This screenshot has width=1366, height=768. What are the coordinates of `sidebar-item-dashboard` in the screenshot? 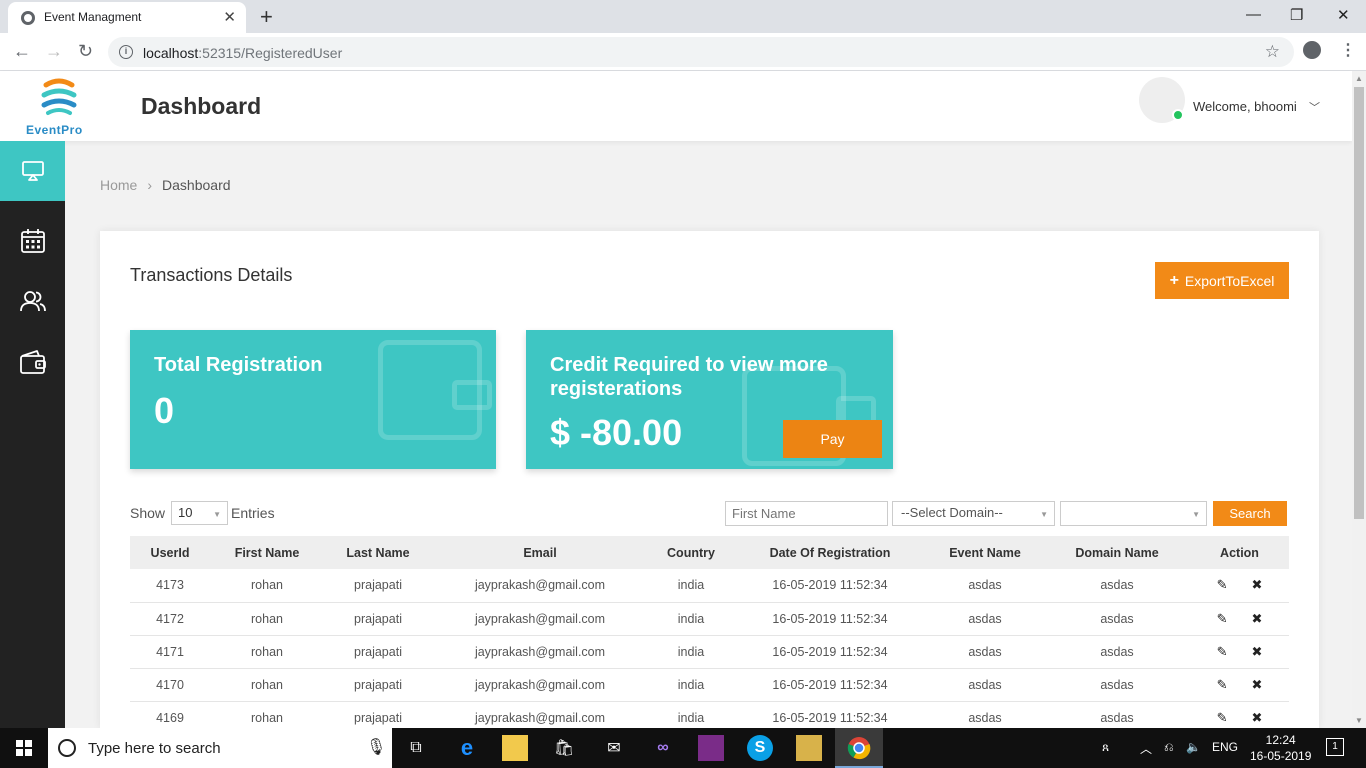 It's located at (32, 171).